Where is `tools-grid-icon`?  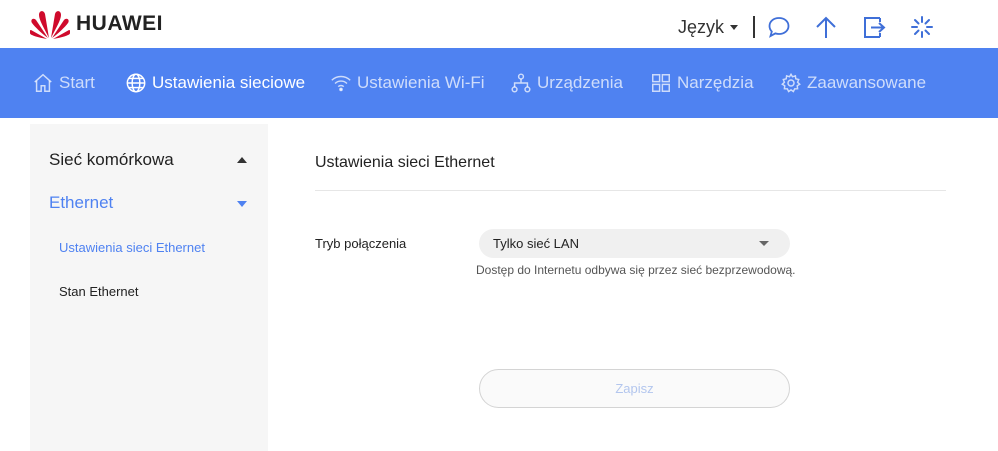 tools-grid-icon is located at coordinates (661, 83).